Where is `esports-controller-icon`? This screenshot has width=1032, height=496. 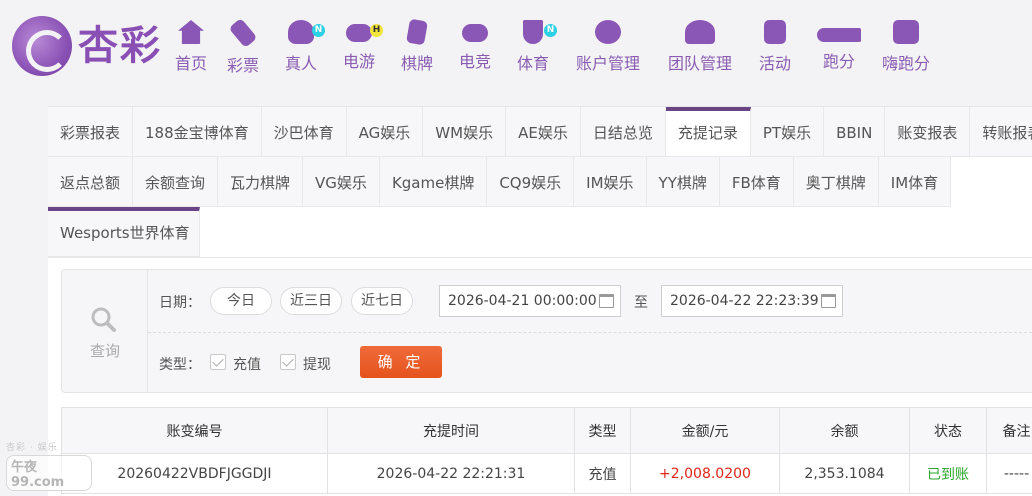
esports-controller-icon is located at coordinates (475, 33).